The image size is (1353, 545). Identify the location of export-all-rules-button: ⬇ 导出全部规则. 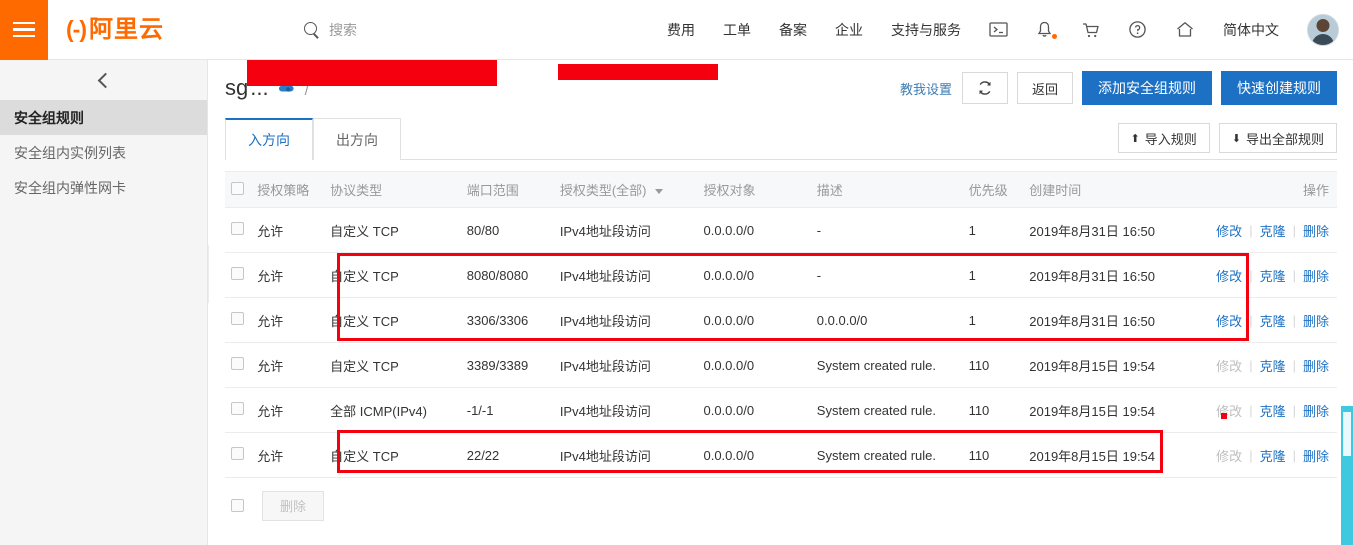
(1277, 138).